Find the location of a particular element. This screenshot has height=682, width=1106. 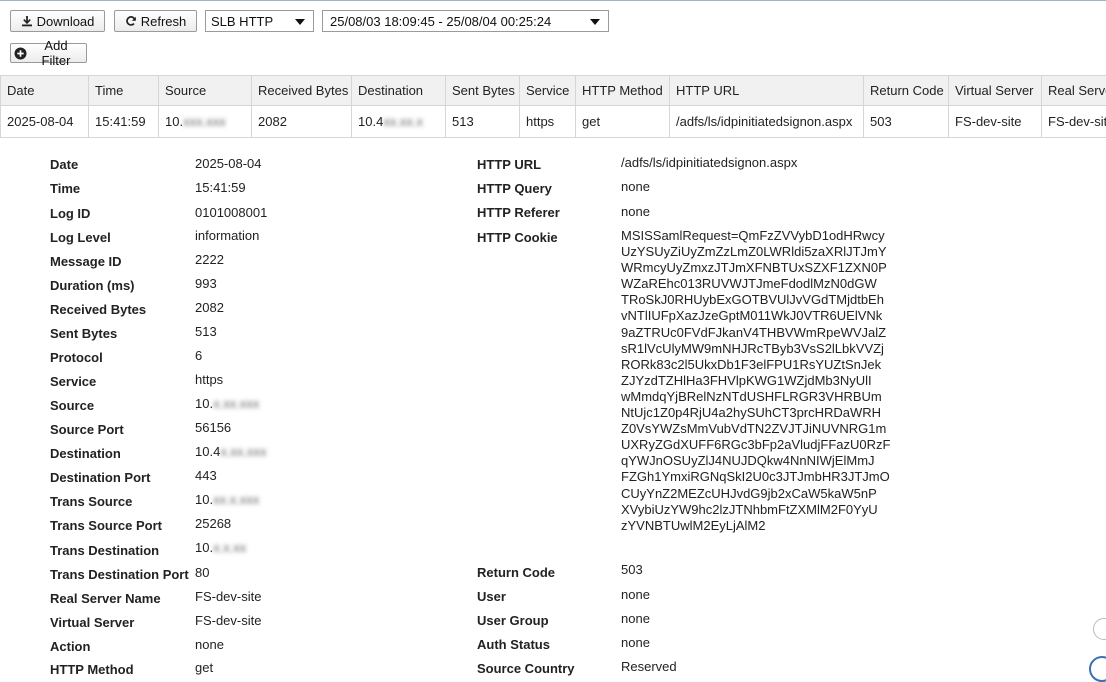

cookie-line: wMmdqYjBRelNzNTdUSHFLRGR3VHRBUm is located at coordinates (747, 397).